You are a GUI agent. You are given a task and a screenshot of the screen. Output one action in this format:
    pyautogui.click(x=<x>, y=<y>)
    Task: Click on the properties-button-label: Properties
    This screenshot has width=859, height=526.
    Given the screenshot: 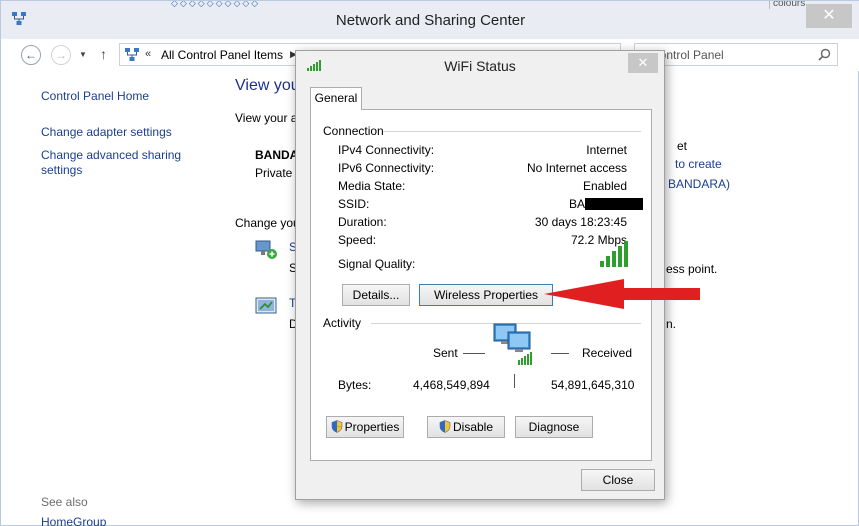 What is the action you would take?
    pyautogui.click(x=372, y=427)
    